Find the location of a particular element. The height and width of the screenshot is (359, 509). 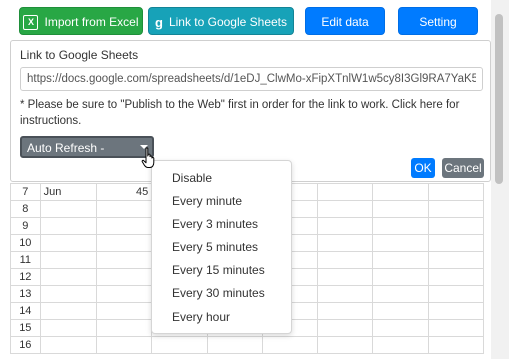

row-header: 13 is located at coordinates (25, 294).